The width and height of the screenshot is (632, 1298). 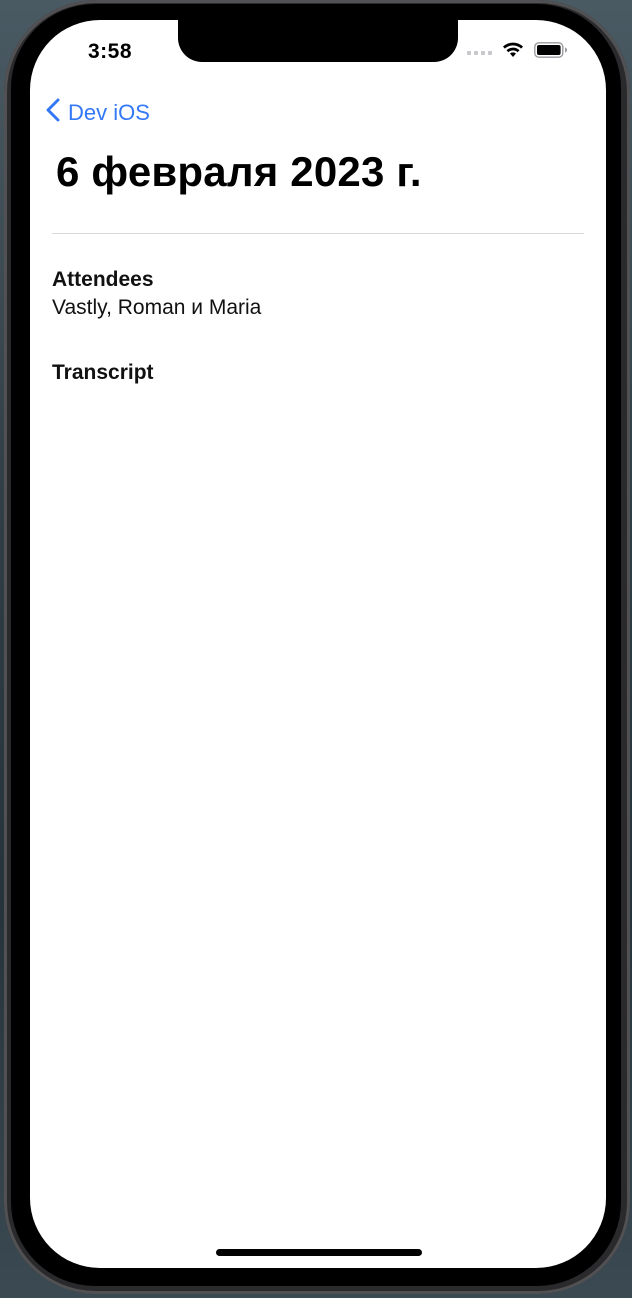 I want to click on status-icons, so click(x=517, y=50).